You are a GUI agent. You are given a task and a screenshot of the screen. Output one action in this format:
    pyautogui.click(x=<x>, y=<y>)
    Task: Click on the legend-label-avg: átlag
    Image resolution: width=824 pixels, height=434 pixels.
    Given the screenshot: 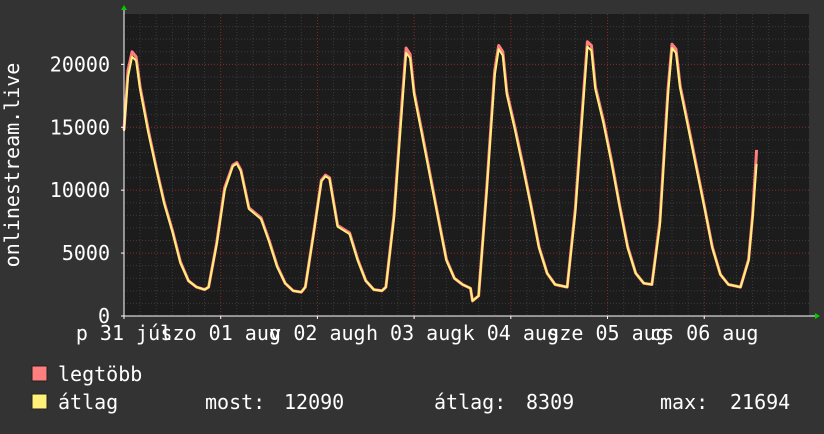 What is the action you would take?
    pyautogui.click(x=88, y=402)
    